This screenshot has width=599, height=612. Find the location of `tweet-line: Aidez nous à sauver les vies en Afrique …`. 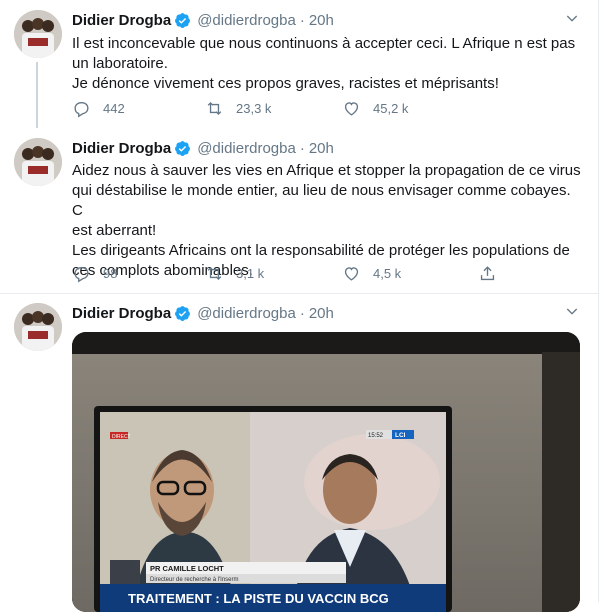

tweet-line: Aidez nous à sauver les vies en Afrique … is located at coordinates (326, 170).